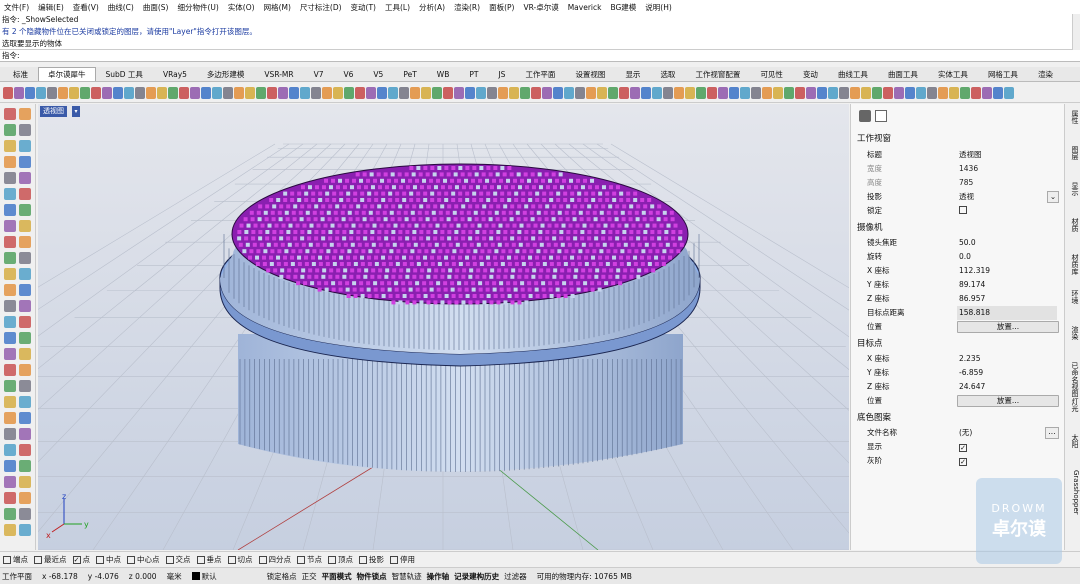  What do you see at coordinates (143, 559) in the screenshot?
I see `osnap-item: 中心点` at bounding box center [143, 559].